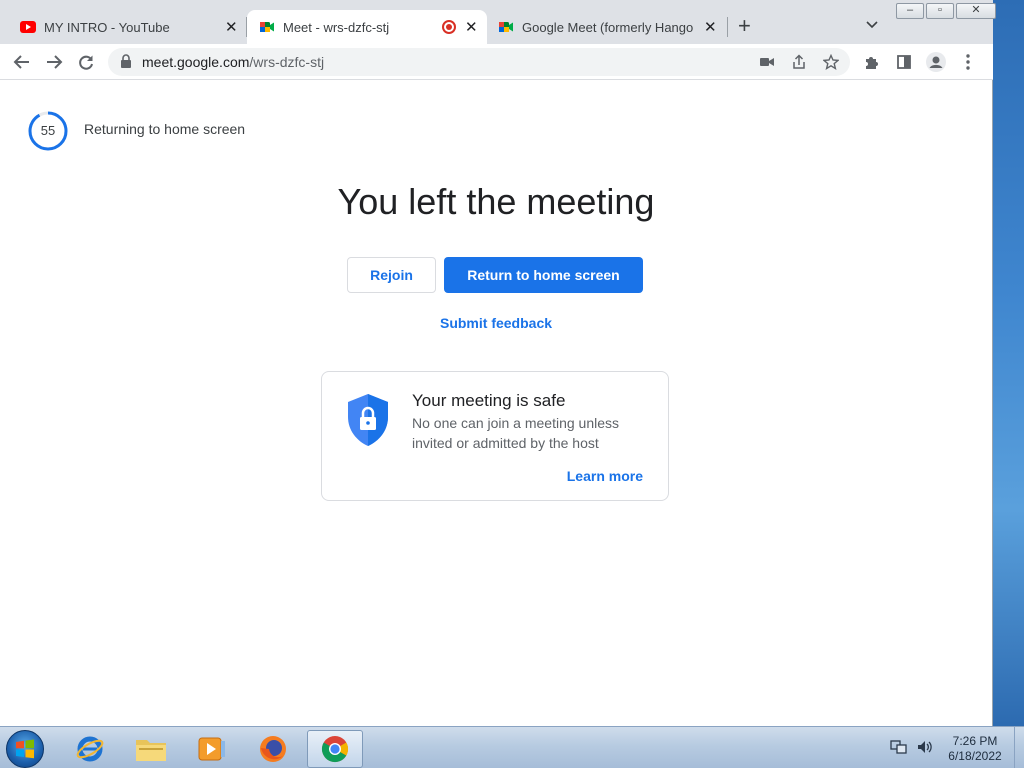  I want to click on forward-button, so click(54, 62).